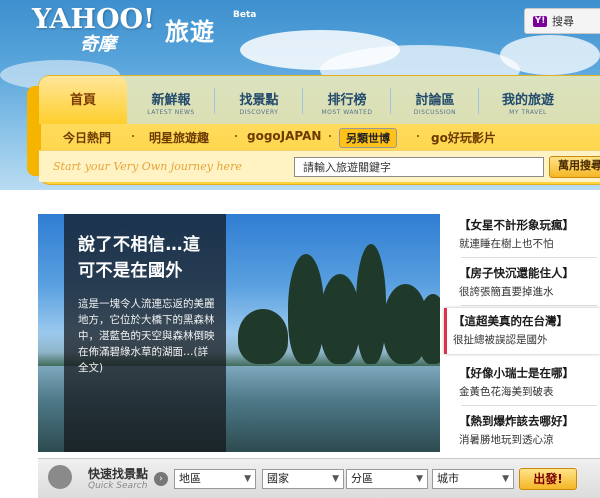 The width and height of the screenshot is (600, 498). I want to click on side-list-item-active: 【這超美真的在台灣】 很扯總被誤認是國外, so click(522, 331).